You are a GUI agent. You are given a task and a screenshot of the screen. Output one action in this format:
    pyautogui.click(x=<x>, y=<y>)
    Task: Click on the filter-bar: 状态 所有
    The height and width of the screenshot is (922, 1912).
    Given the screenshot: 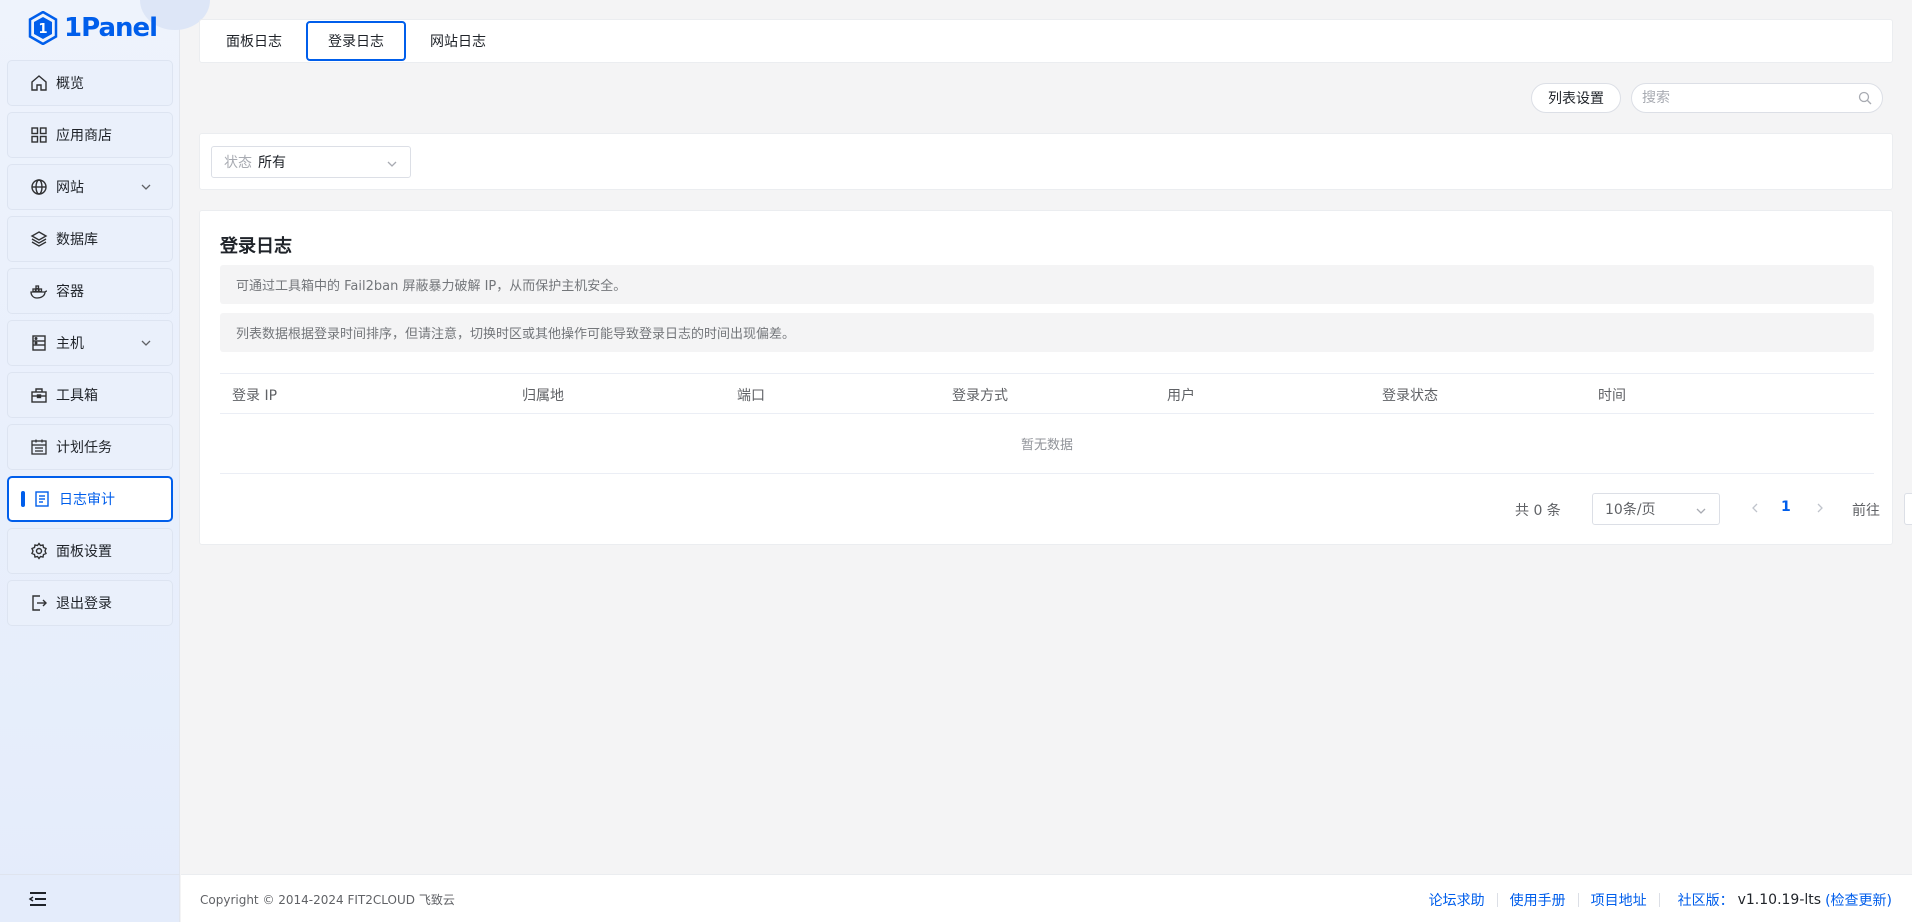 What is the action you would take?
    pyautogui.click(x=1046, y=161)
    